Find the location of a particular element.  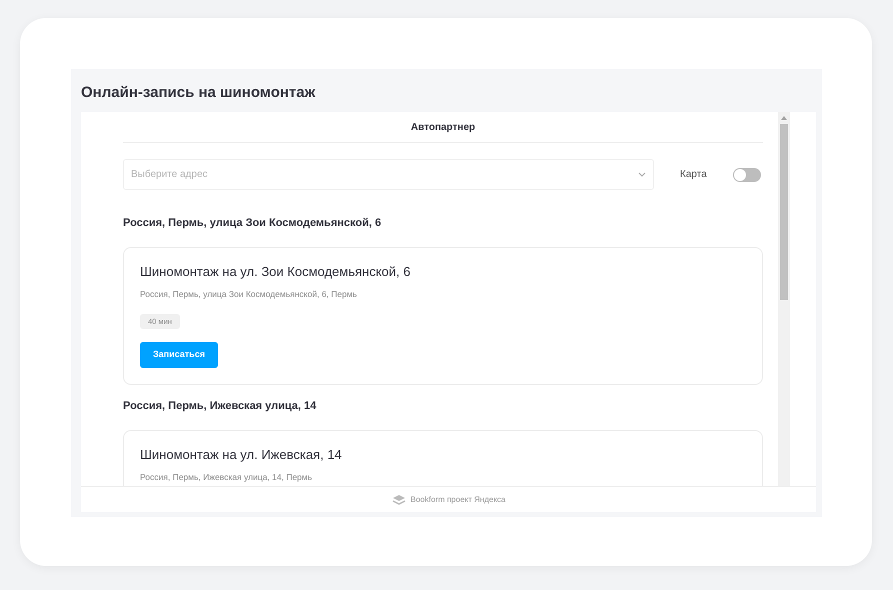

chevron-down-icon is located at coordinates (642, 174).